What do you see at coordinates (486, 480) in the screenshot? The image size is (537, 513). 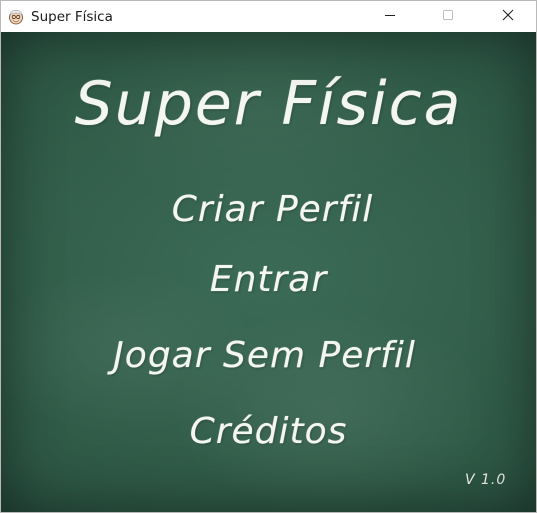 I see `version-label: V 1.0` at bounding box center [486, 480].